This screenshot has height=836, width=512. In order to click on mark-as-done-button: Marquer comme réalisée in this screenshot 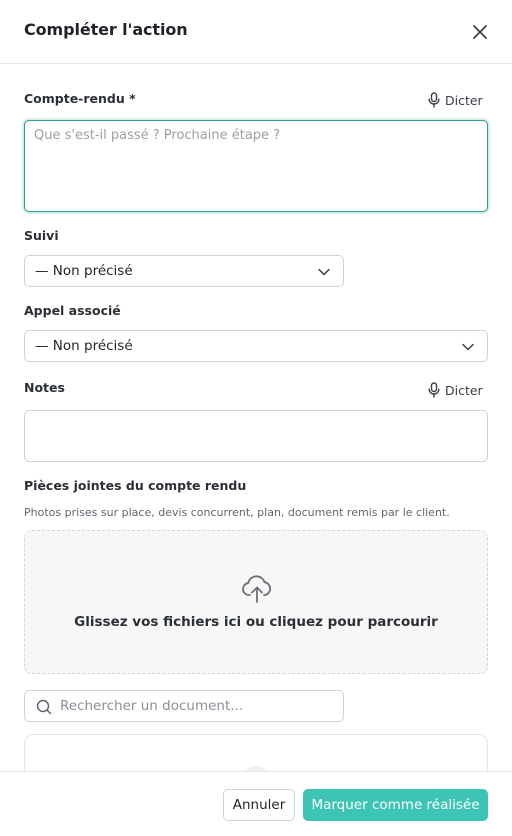, I will do `click(395, 805)`.